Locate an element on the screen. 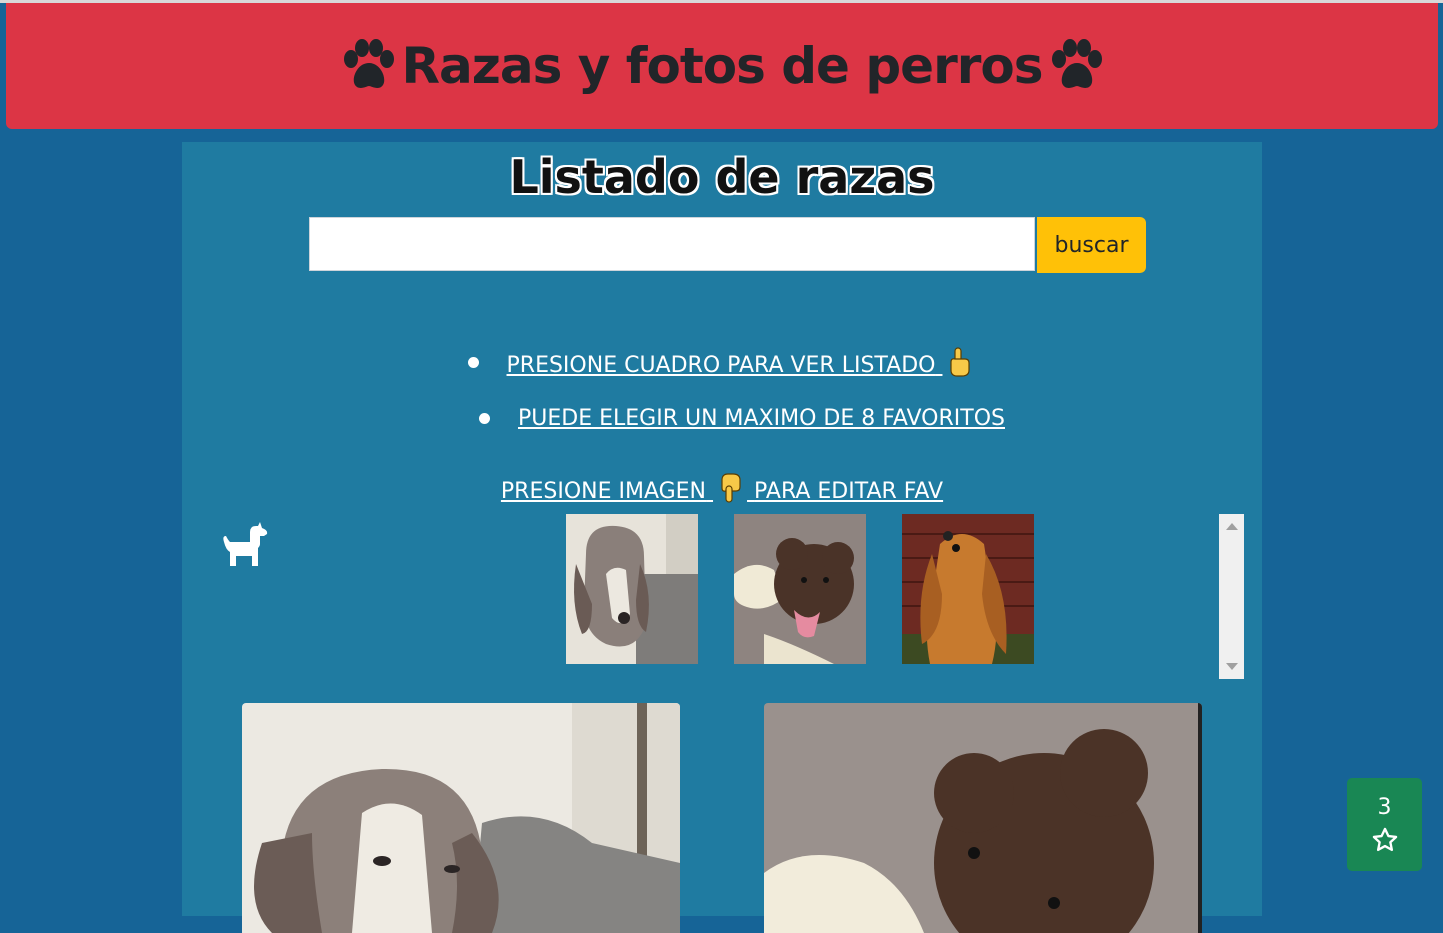  basset-hound-image is located at coordinates (632, 589).